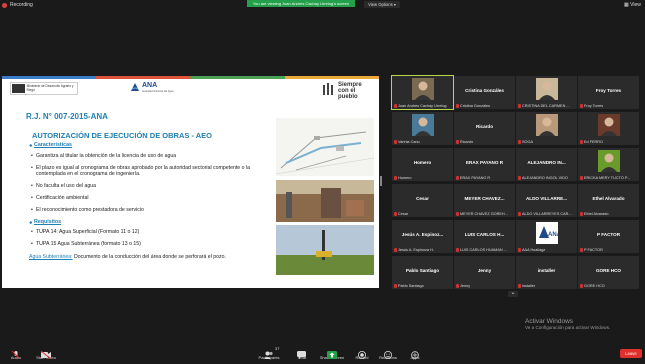 This screenshot has width=645, height=364. What do you see at coordinates (46, 353) in the screenshot?
I see `start-video-button: Start Video` at bounding box center [46, 353].